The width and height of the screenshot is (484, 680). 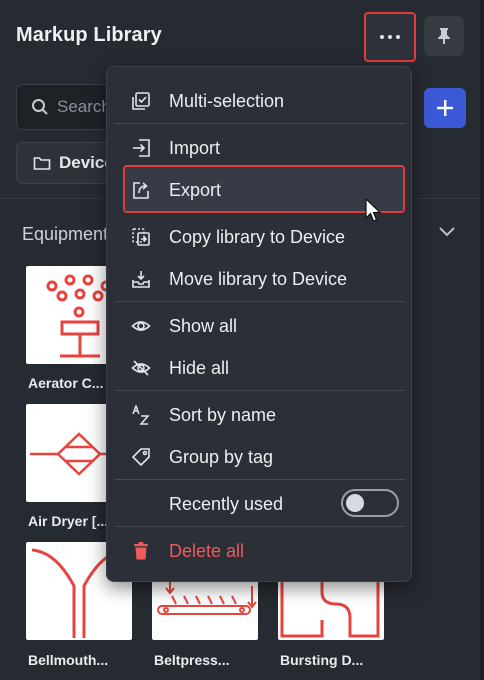 I want to click on folder-icon, so click(x=42, y=163).